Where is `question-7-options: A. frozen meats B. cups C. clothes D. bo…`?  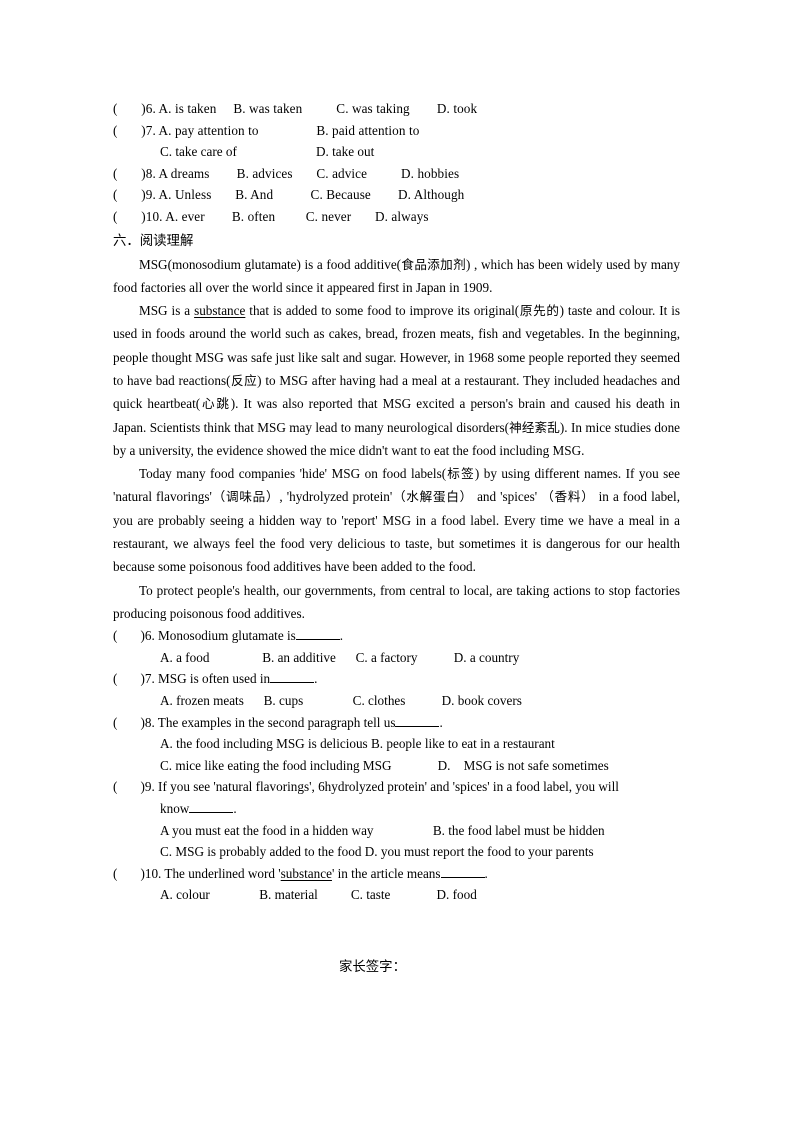 question-7-options: A. frozen meats B. cups C. clothes D. bo… is located at coordinates (341, 701).